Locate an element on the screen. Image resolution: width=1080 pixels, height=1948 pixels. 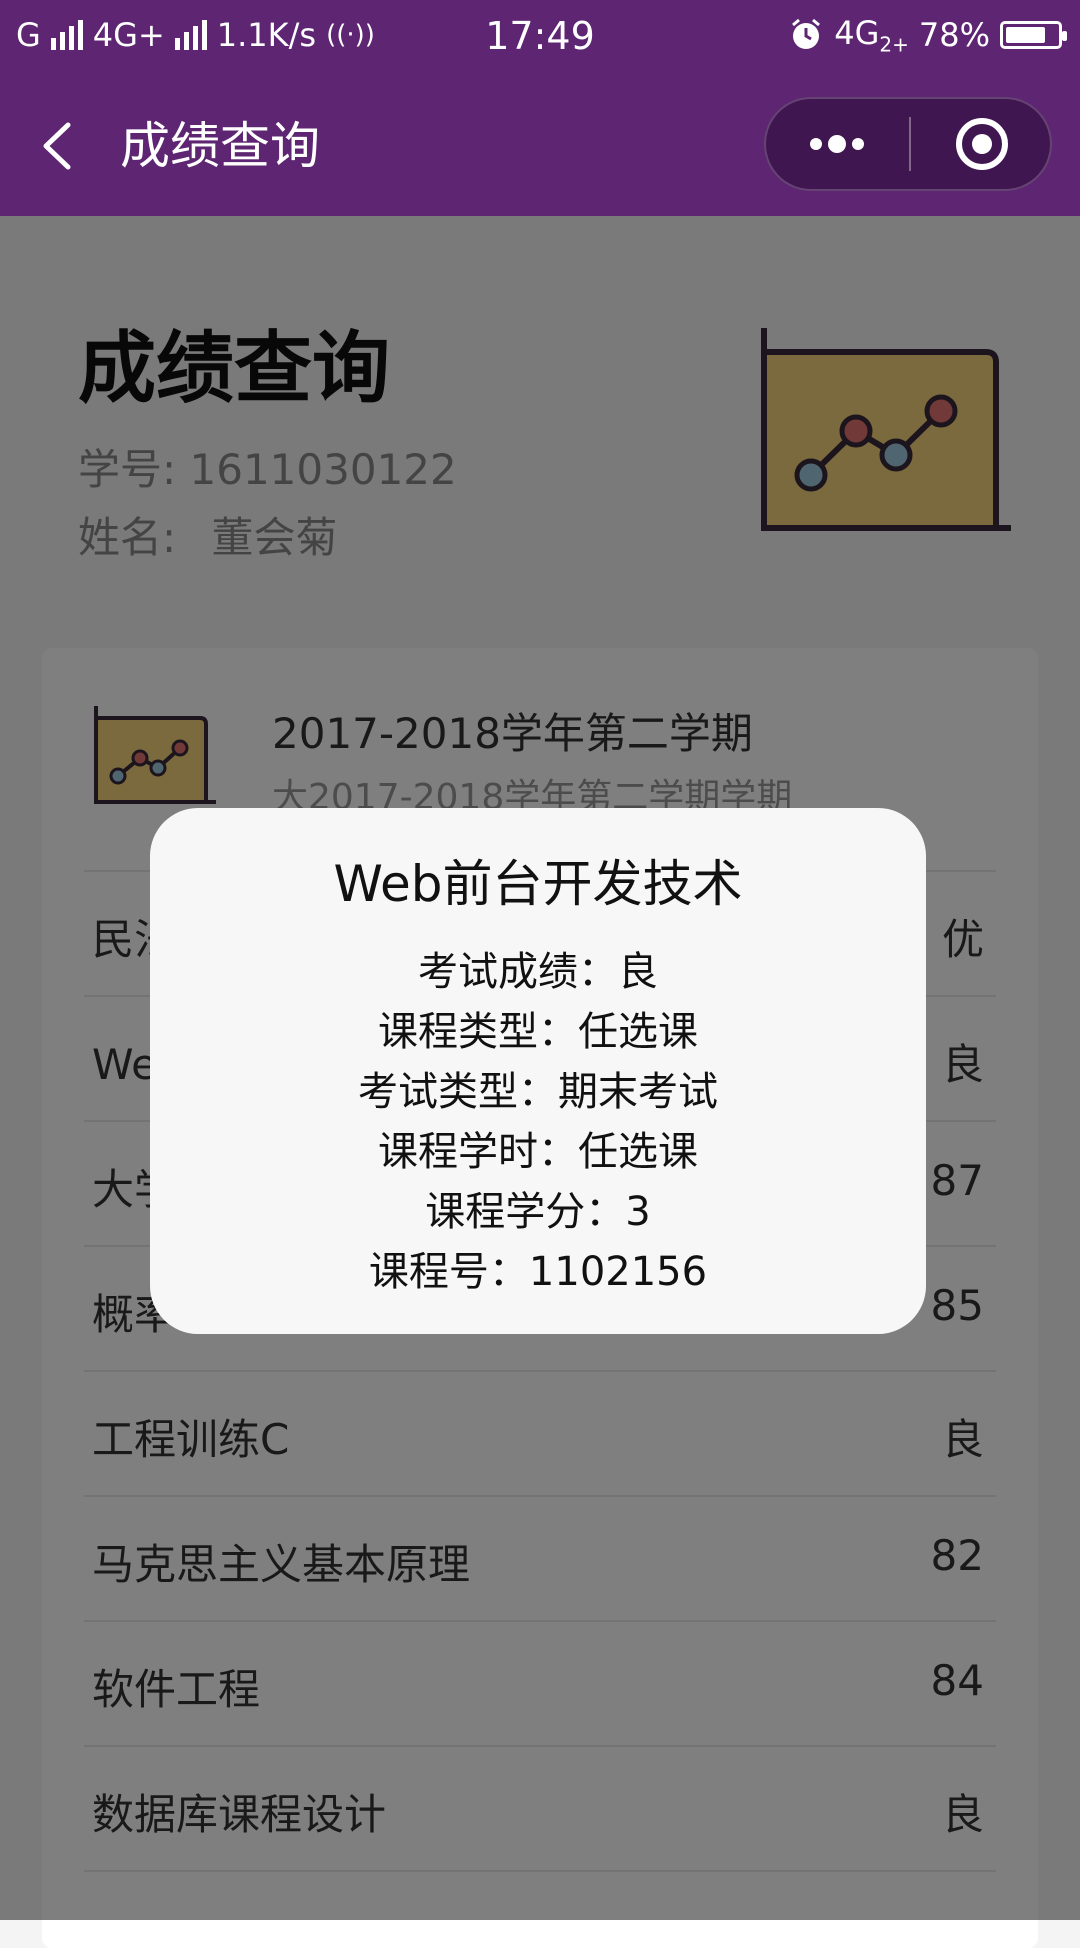
close-button is located at coordinates (981, 144).